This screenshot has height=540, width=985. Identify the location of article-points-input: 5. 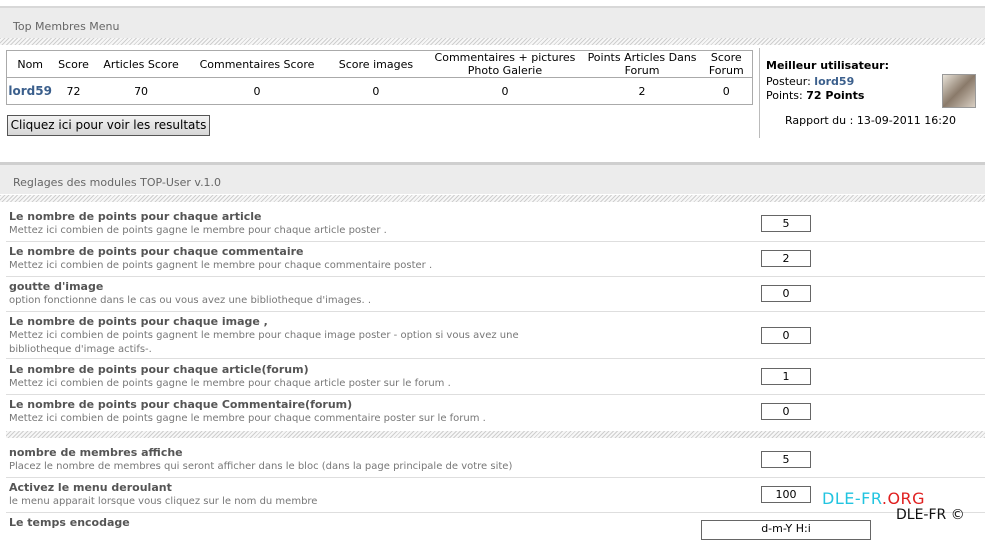
(786, 223).